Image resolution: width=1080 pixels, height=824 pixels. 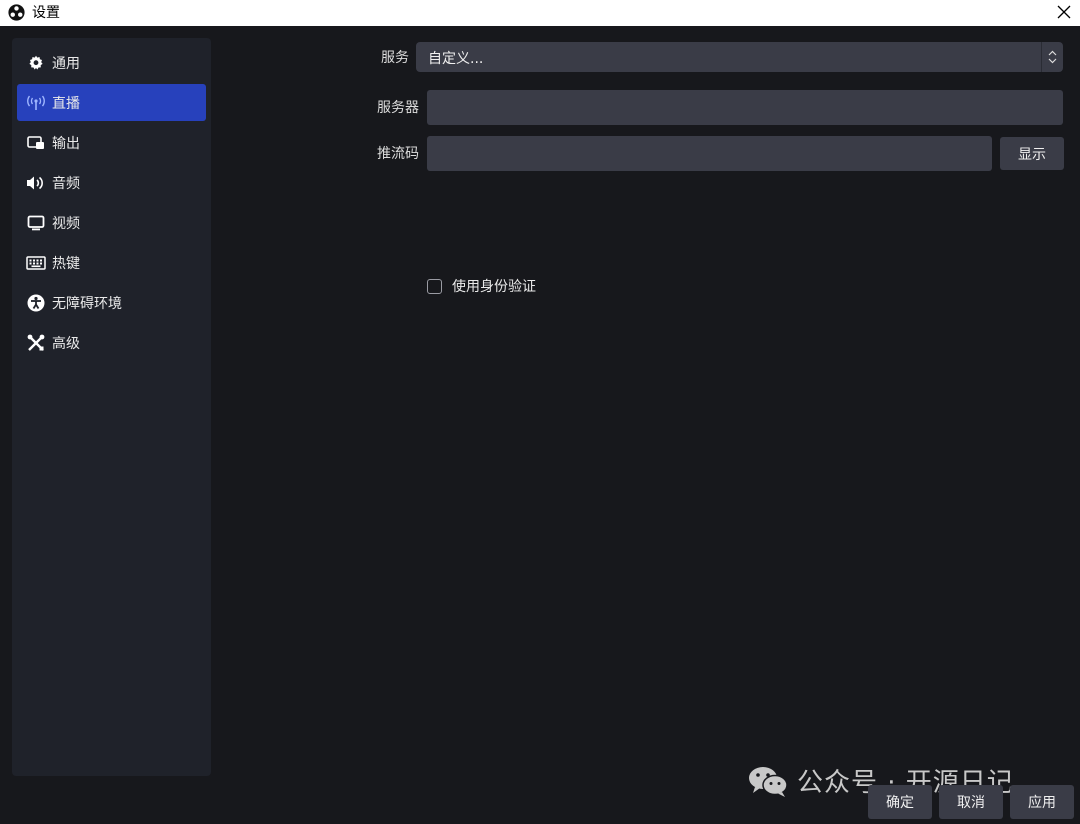 I want to click on wechat-icon, so click(x=768, y=781).